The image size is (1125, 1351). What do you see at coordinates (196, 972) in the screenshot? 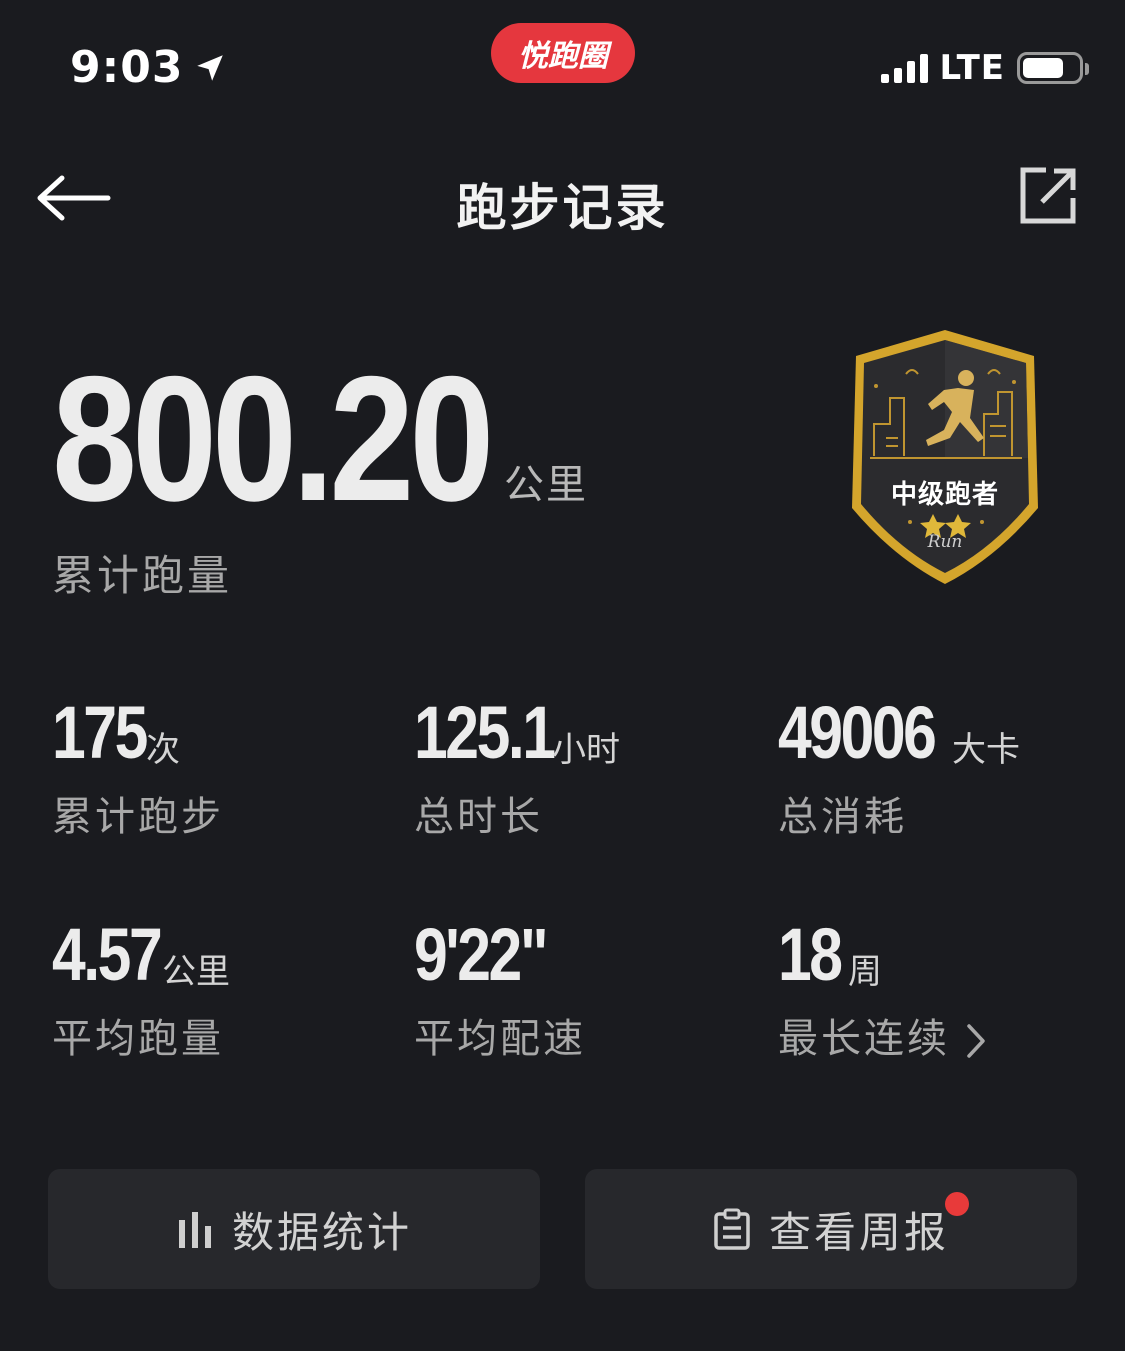
I see `stat-unit: 公里` at bounding box center [196, 972].